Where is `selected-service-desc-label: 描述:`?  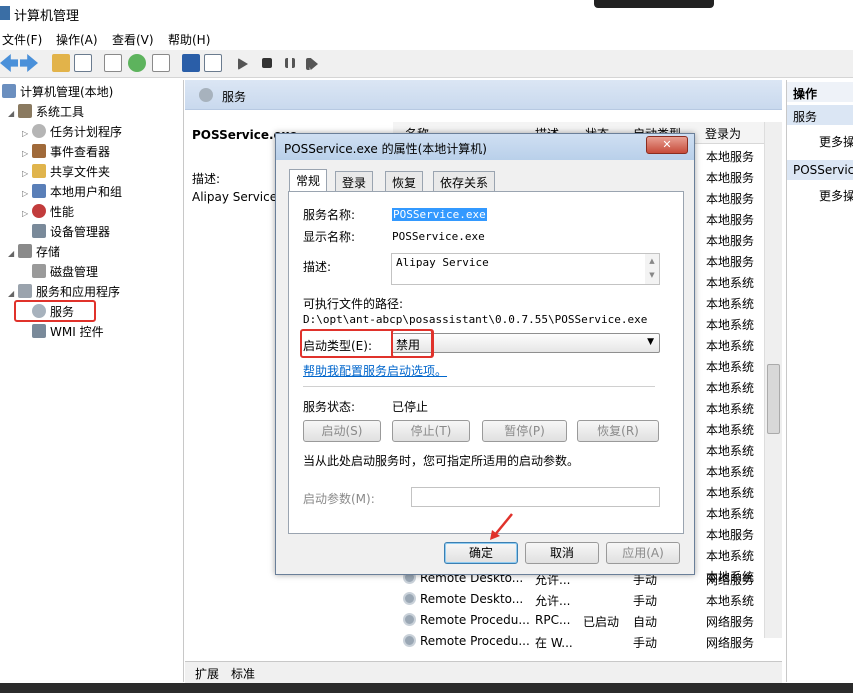
selected-service-desc-label: 描述: is located at coordinates (206, 179).